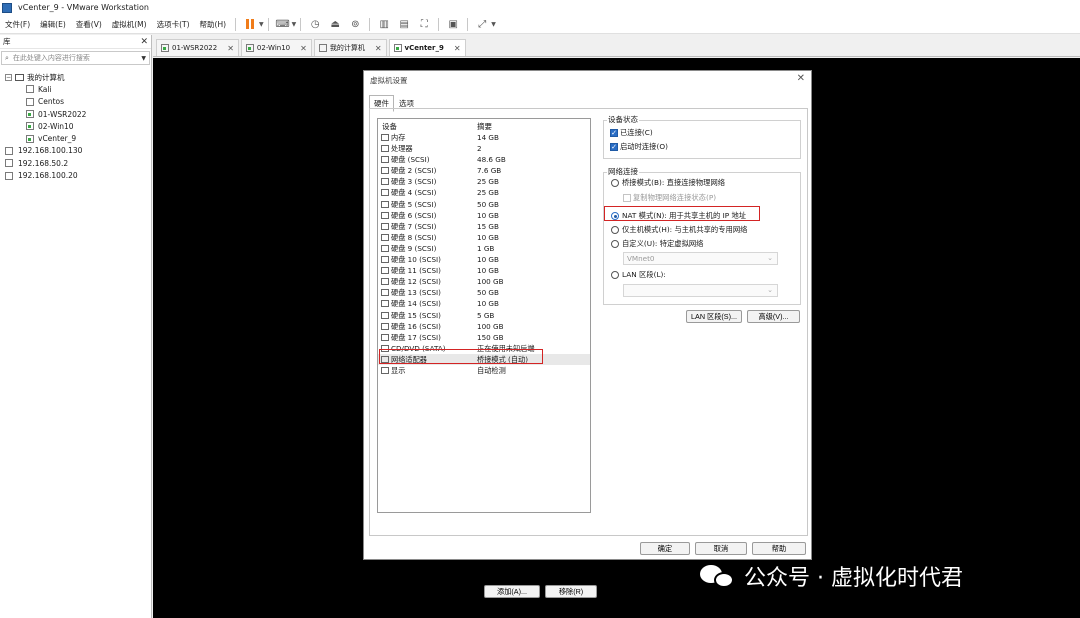 This screenshot has width=1080, height=618. I want to click on device-row: 硬盘 9 (SCSI) 1 GB, so click(484, 248).